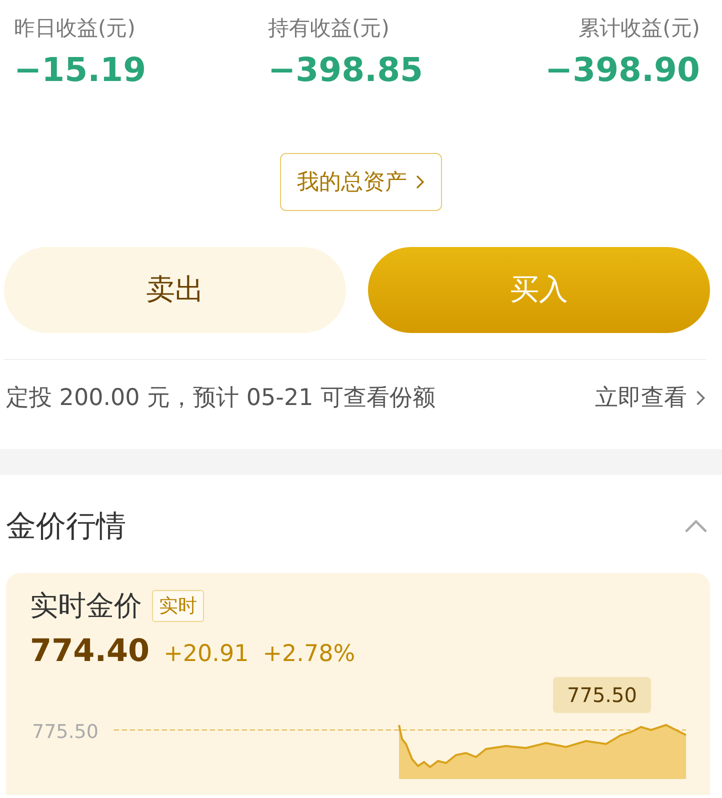 This screenshot has height=798, width=722. I want to click on stat-value: −15.19, so click(80, 69).